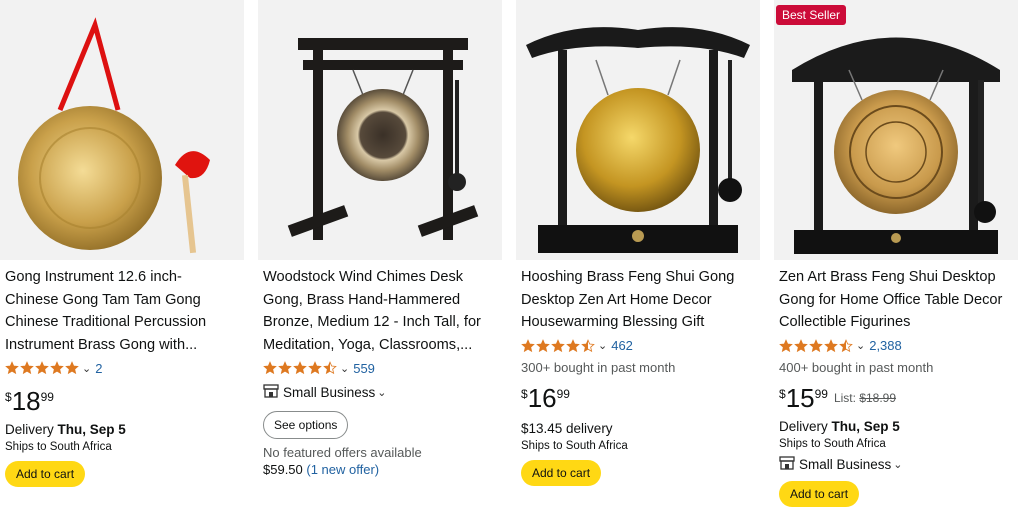 The height and width of the screenshot is (527, 1024). I want to click on review-count: 2,388, so click(885, 345).